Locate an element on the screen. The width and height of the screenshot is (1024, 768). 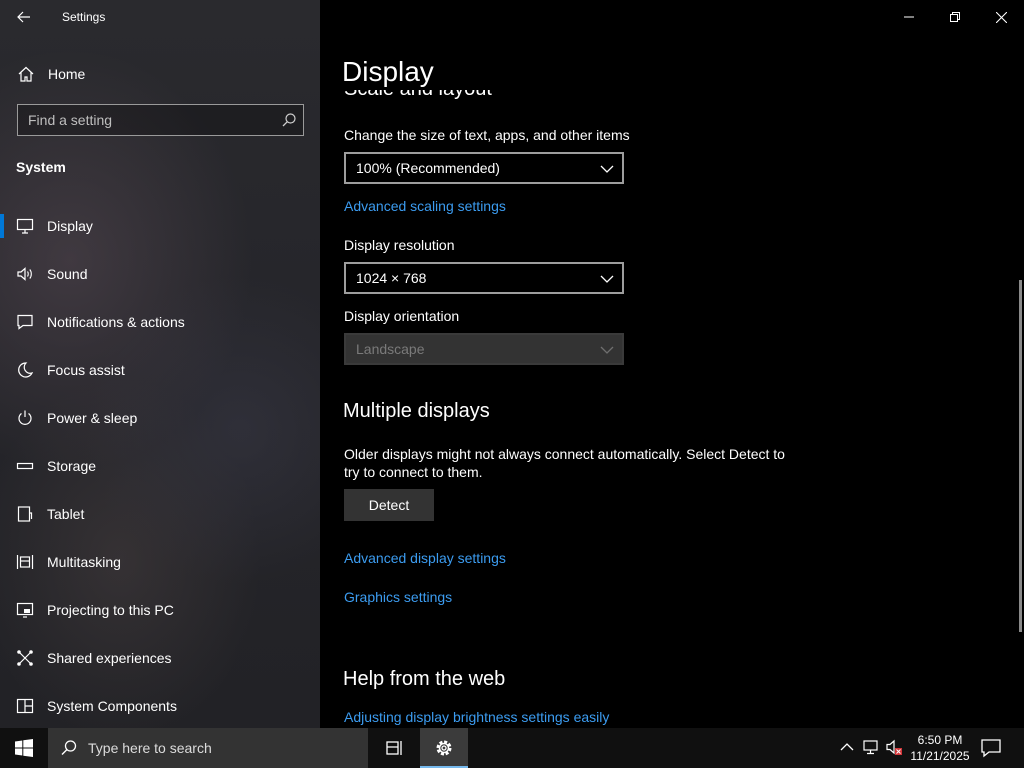
scale-value: 100% (Recommended) is located at coordinates (428, 168).